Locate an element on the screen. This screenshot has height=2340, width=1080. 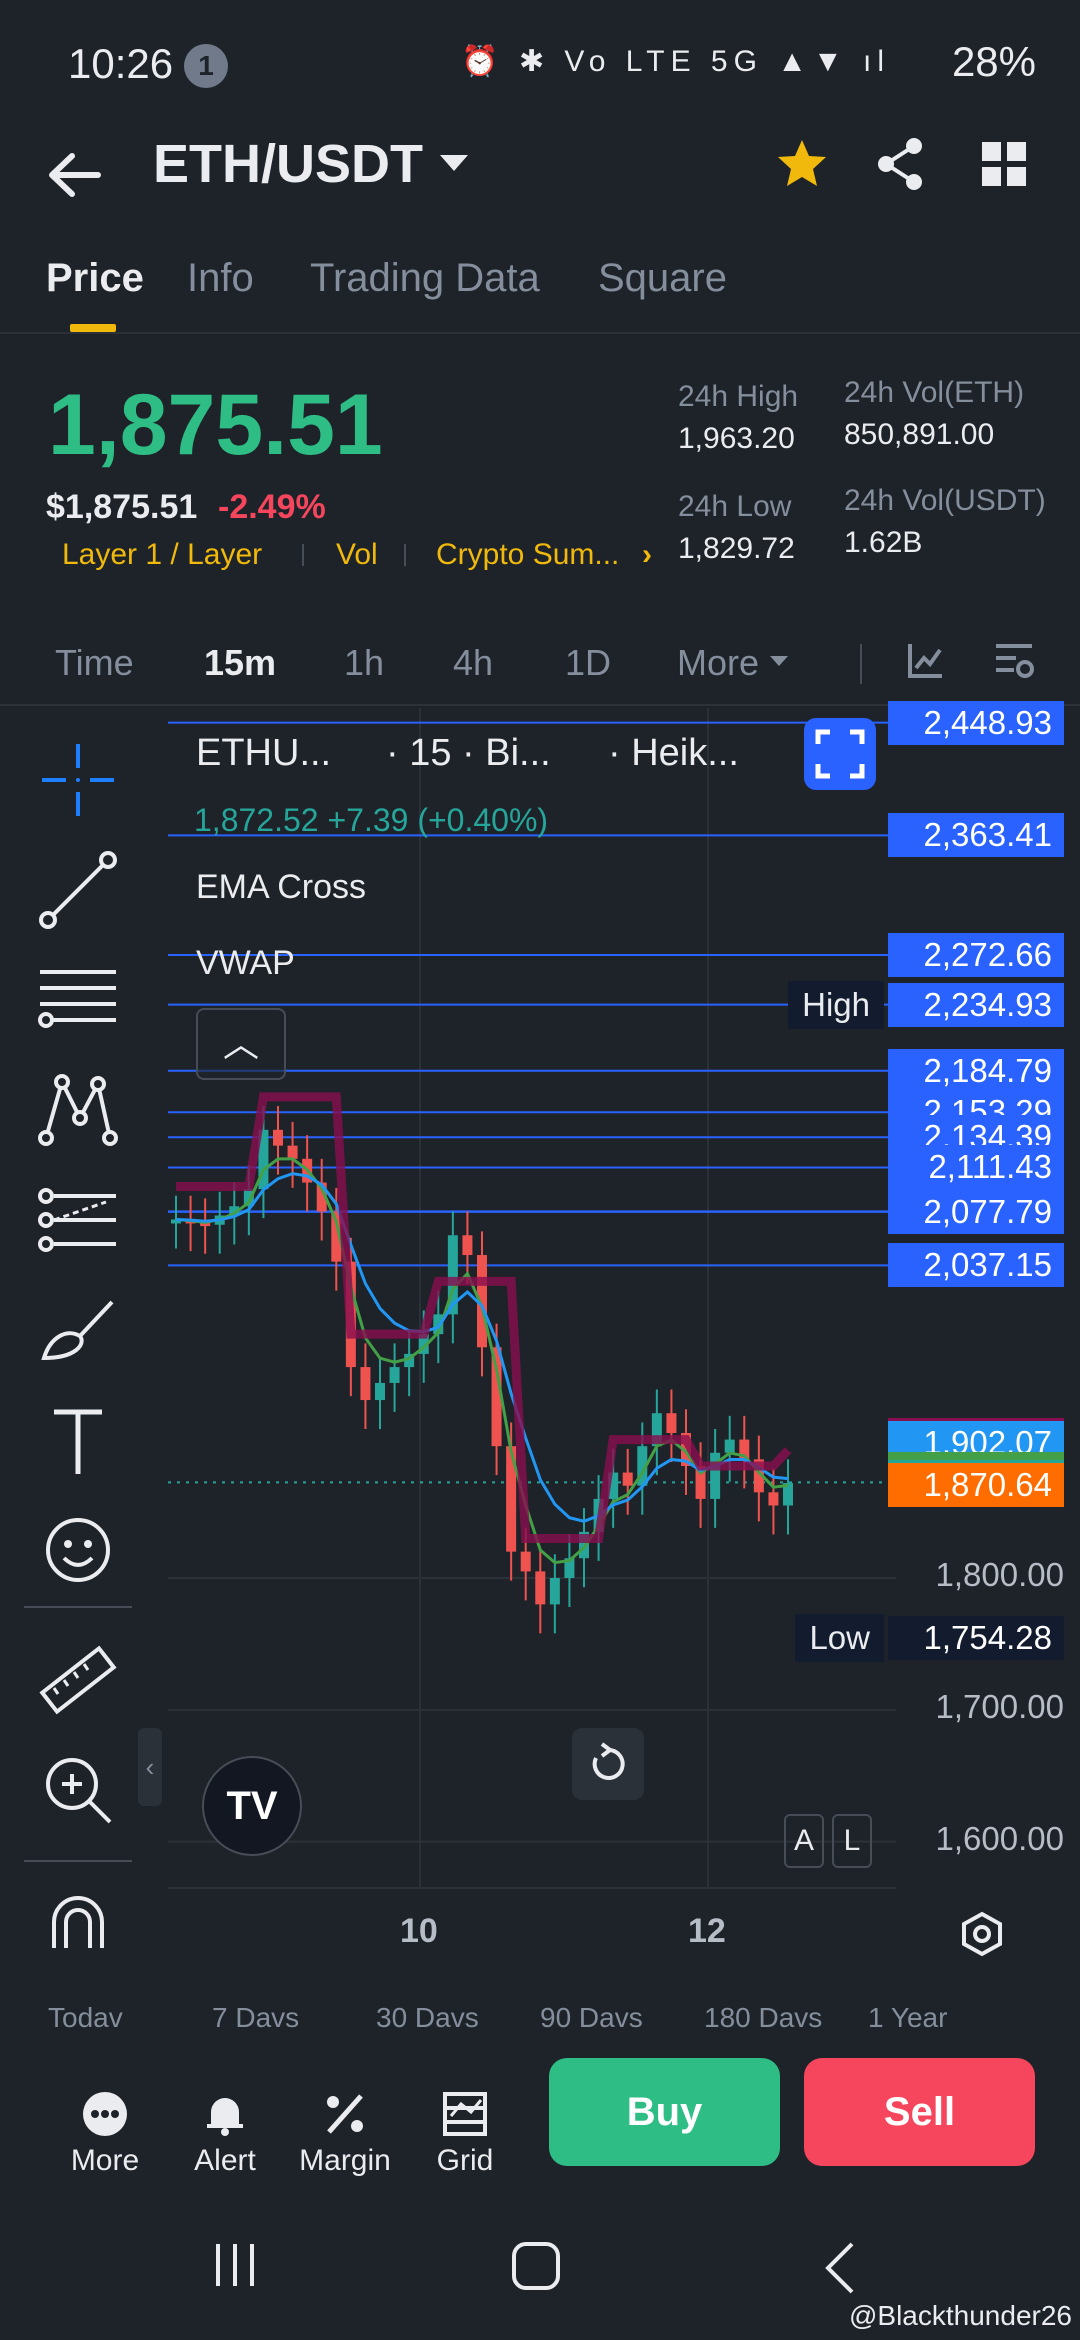
range-30d: 30 Davs is located at coordinates (427, 2018).